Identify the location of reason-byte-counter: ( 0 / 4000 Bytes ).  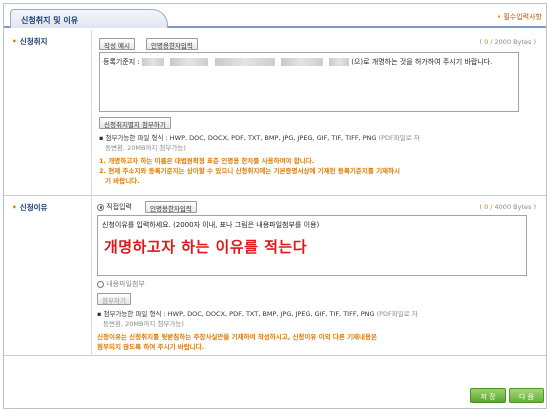
(507, 207).